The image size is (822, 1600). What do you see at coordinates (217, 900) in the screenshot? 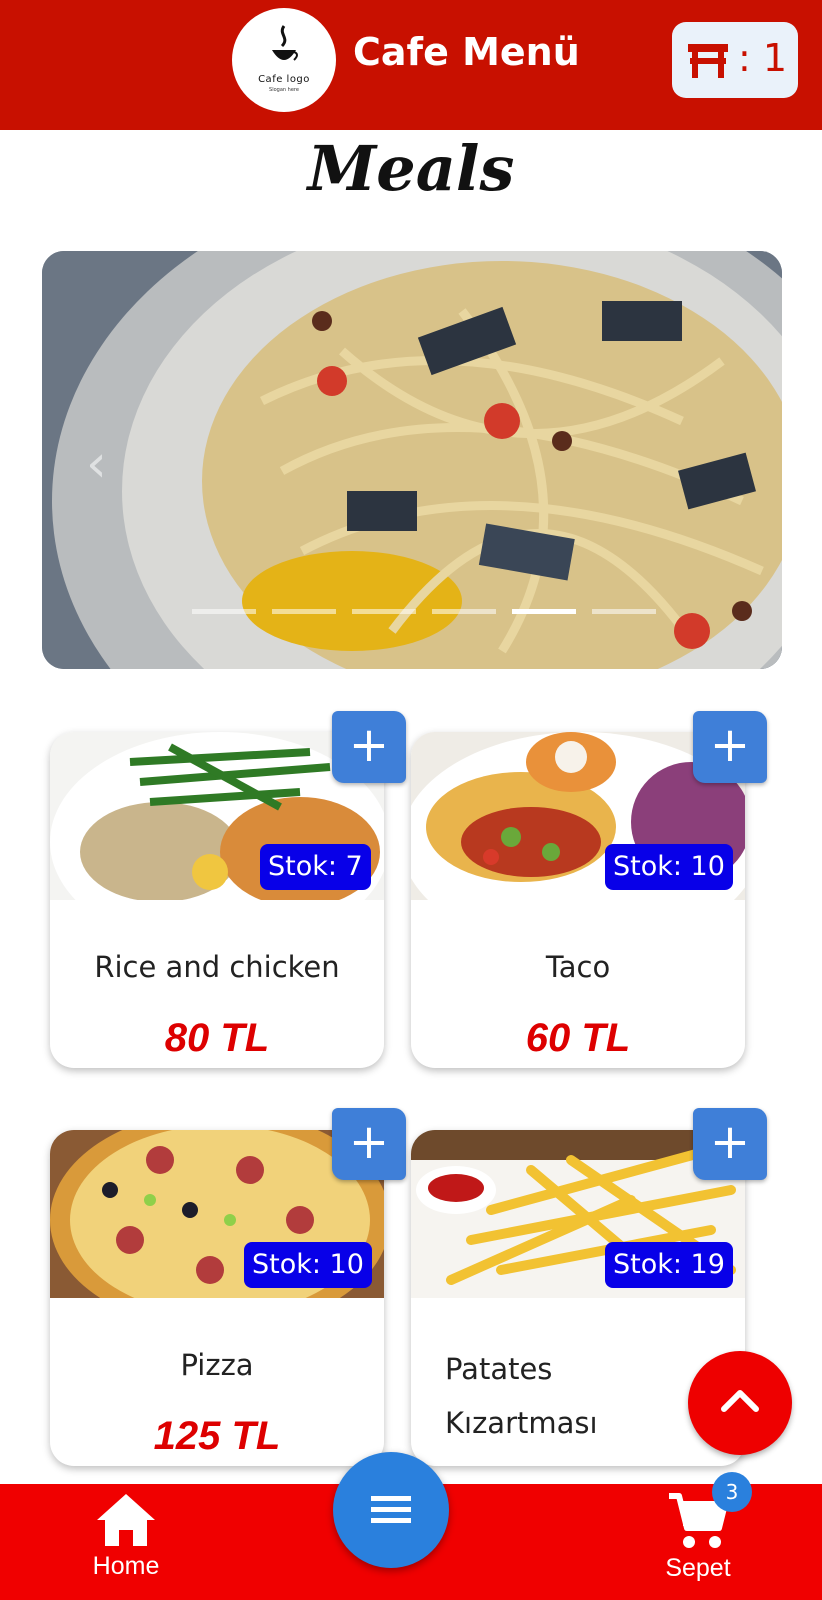
I see `product-card: Stok: 7 Rice and chicken 80 TL` at bounding box center [217, 900].